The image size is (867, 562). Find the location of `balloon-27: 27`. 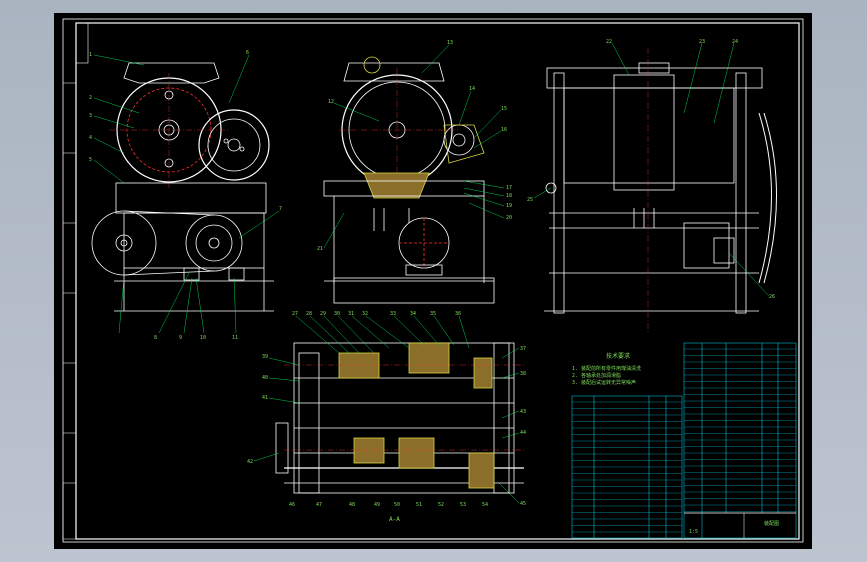

balloon-27: 27 is located at coordinates (295, 314).